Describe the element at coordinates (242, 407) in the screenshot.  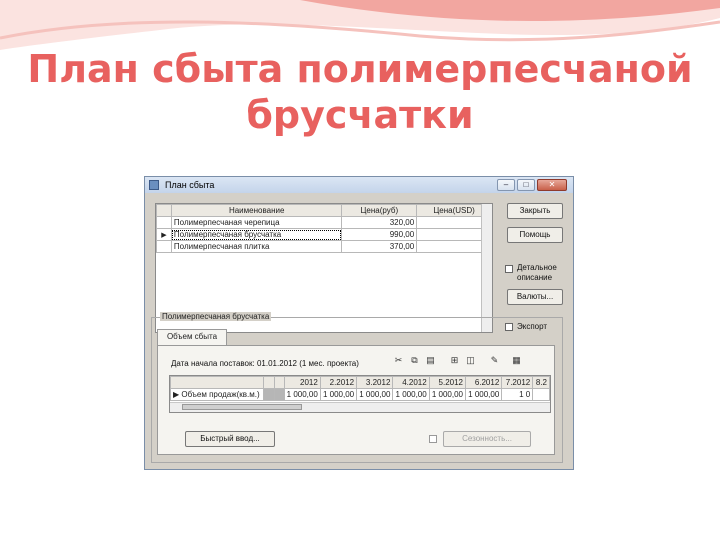
I see `scroll-thumb` at that location.